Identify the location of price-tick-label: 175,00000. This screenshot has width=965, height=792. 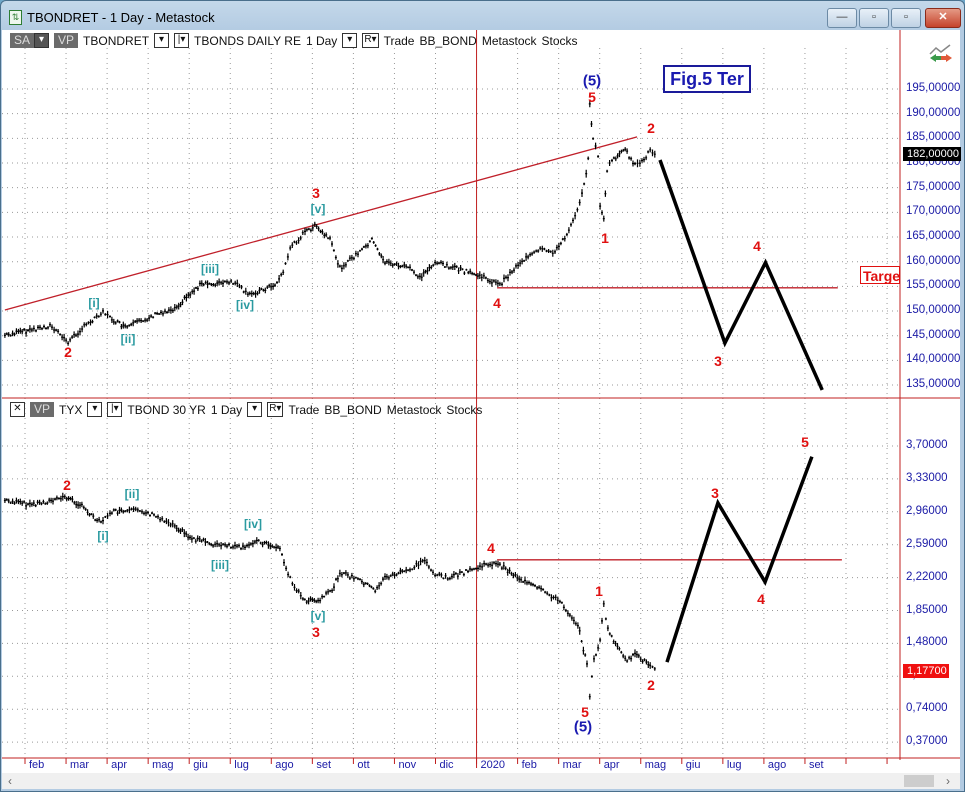
(933, 186).